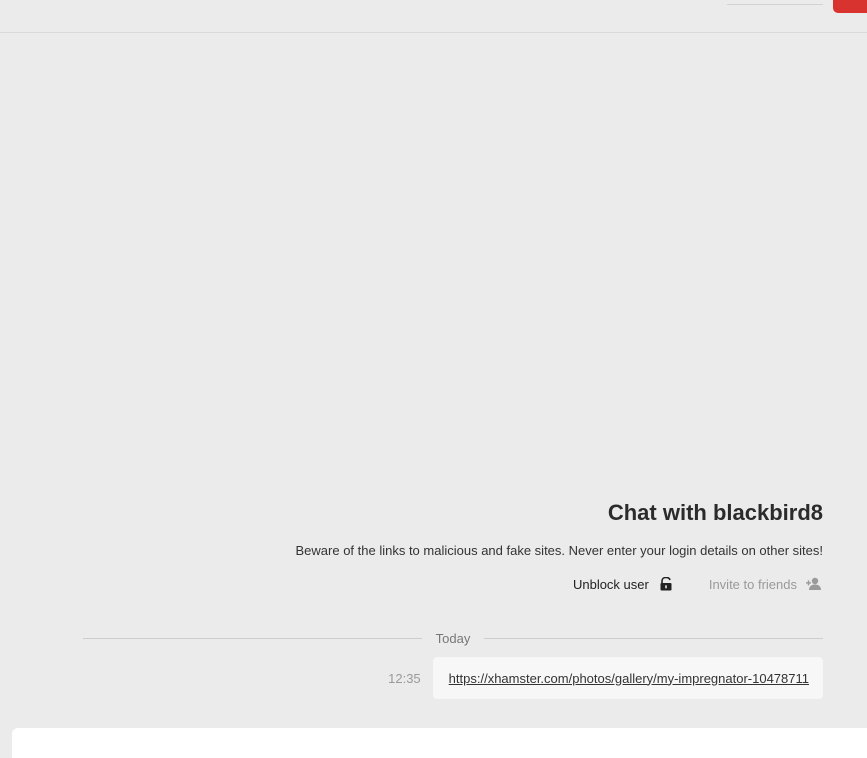 This screenshot has width=867, height=758. I want to click on add-user-icon, so click(814, 584).